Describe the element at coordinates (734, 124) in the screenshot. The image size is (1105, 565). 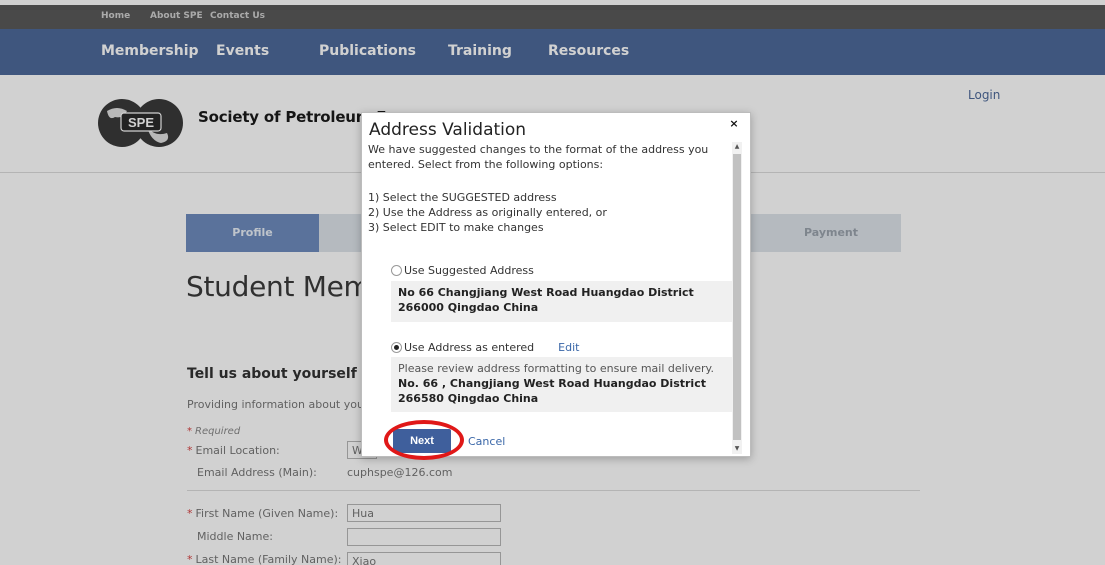
I see `close-icon: ×` at that location.